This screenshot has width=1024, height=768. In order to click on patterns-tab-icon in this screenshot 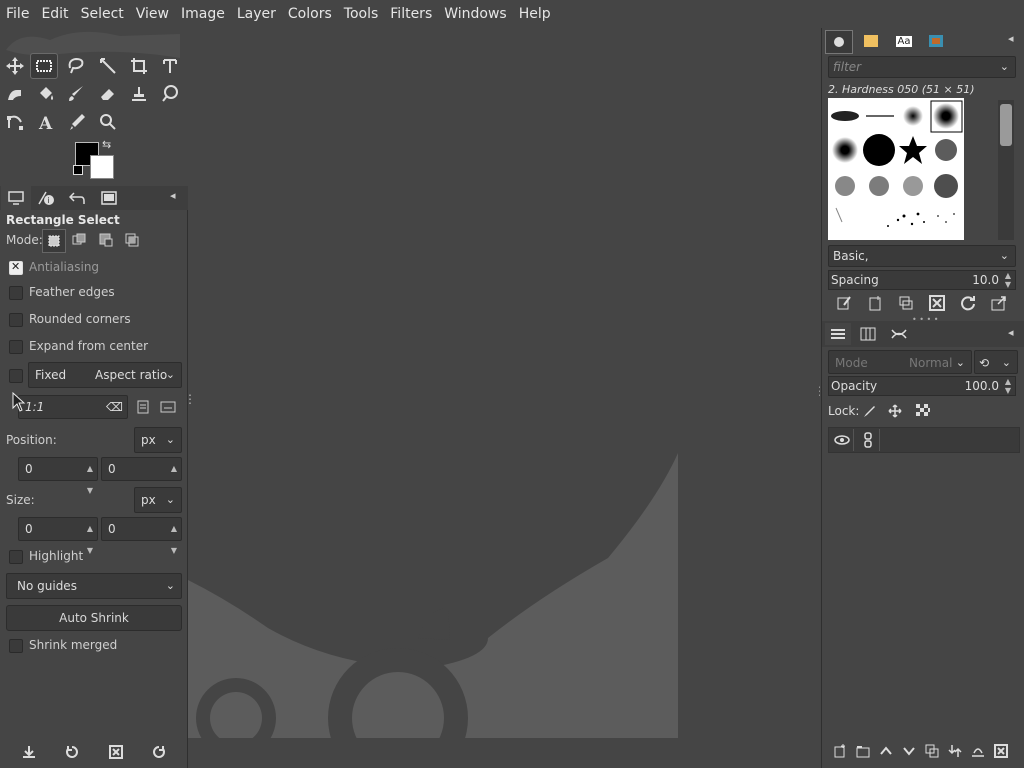, I will do `click(871, 41)`.